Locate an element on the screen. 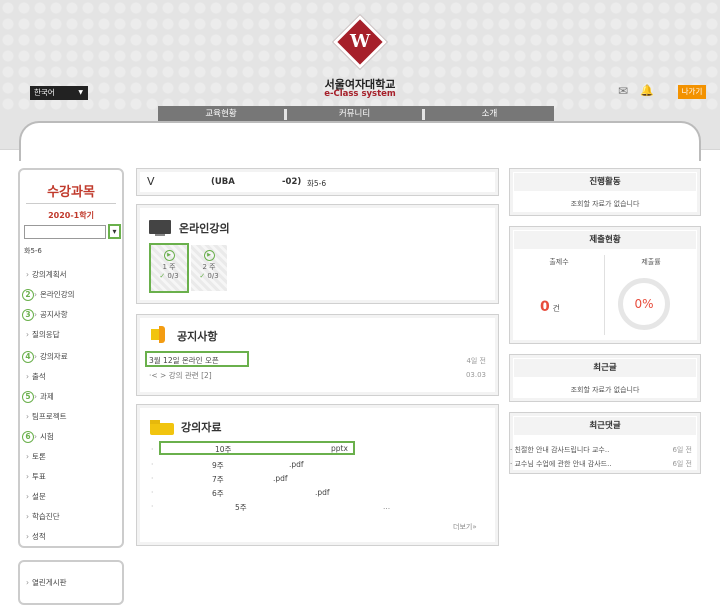 The height and width of the screenshot is (616, 720). material-week: 6주 is located at coordinates (218, 493).